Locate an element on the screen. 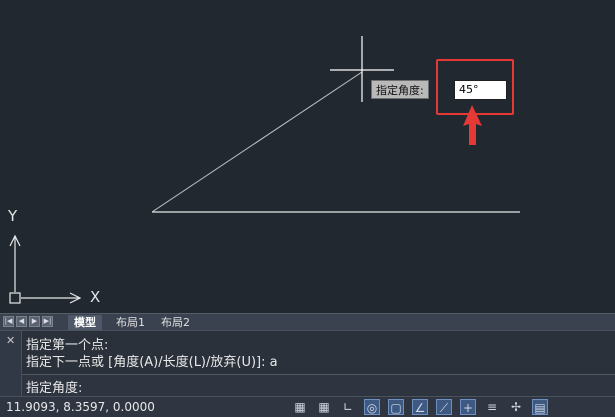 This screenshot has height=417, width=615. selection-cycling-icon: ✢ is located at coordinates (516, 407).